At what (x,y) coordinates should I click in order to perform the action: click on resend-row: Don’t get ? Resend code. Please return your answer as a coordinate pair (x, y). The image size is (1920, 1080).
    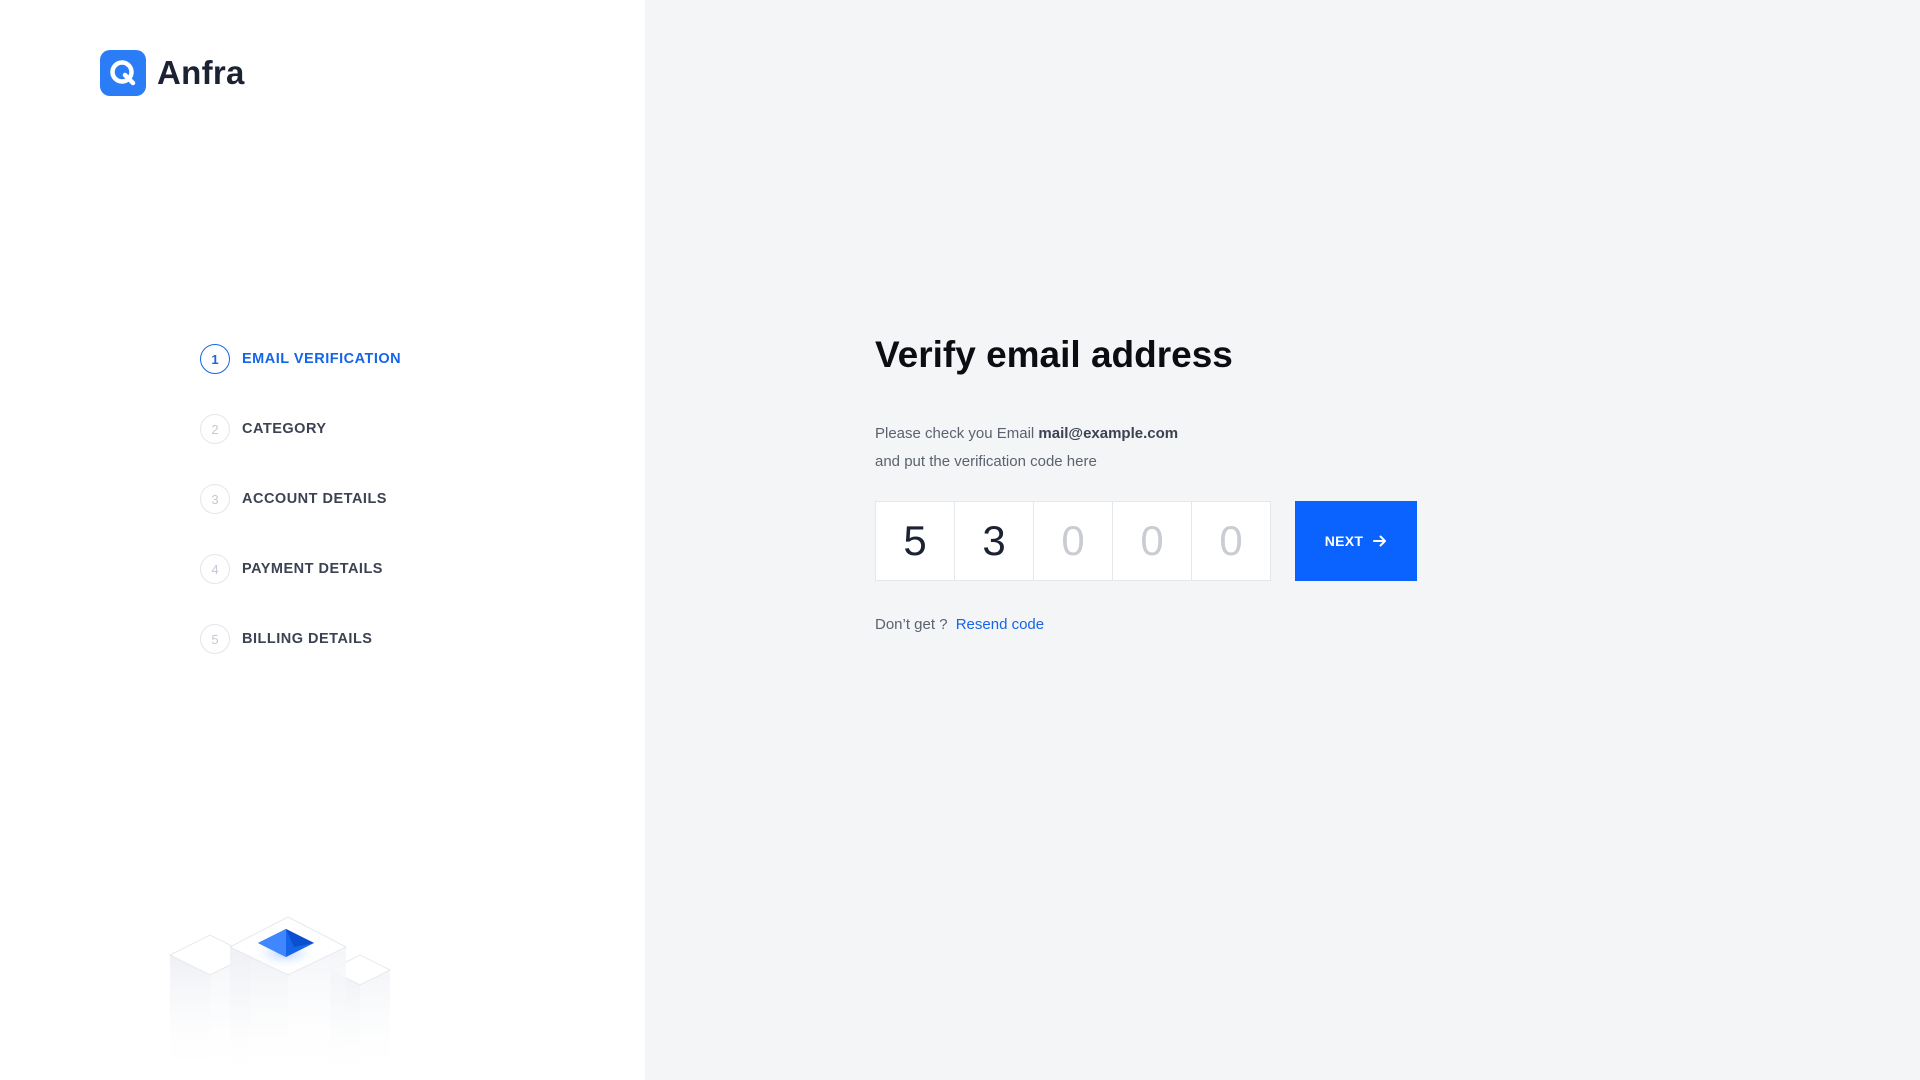
    Looking at the image, I should click on (959, 624).